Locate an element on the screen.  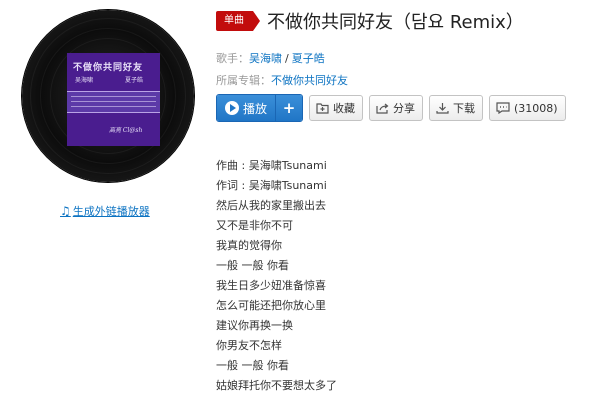
play-button: 播放 is located at coordinates (246, 108).